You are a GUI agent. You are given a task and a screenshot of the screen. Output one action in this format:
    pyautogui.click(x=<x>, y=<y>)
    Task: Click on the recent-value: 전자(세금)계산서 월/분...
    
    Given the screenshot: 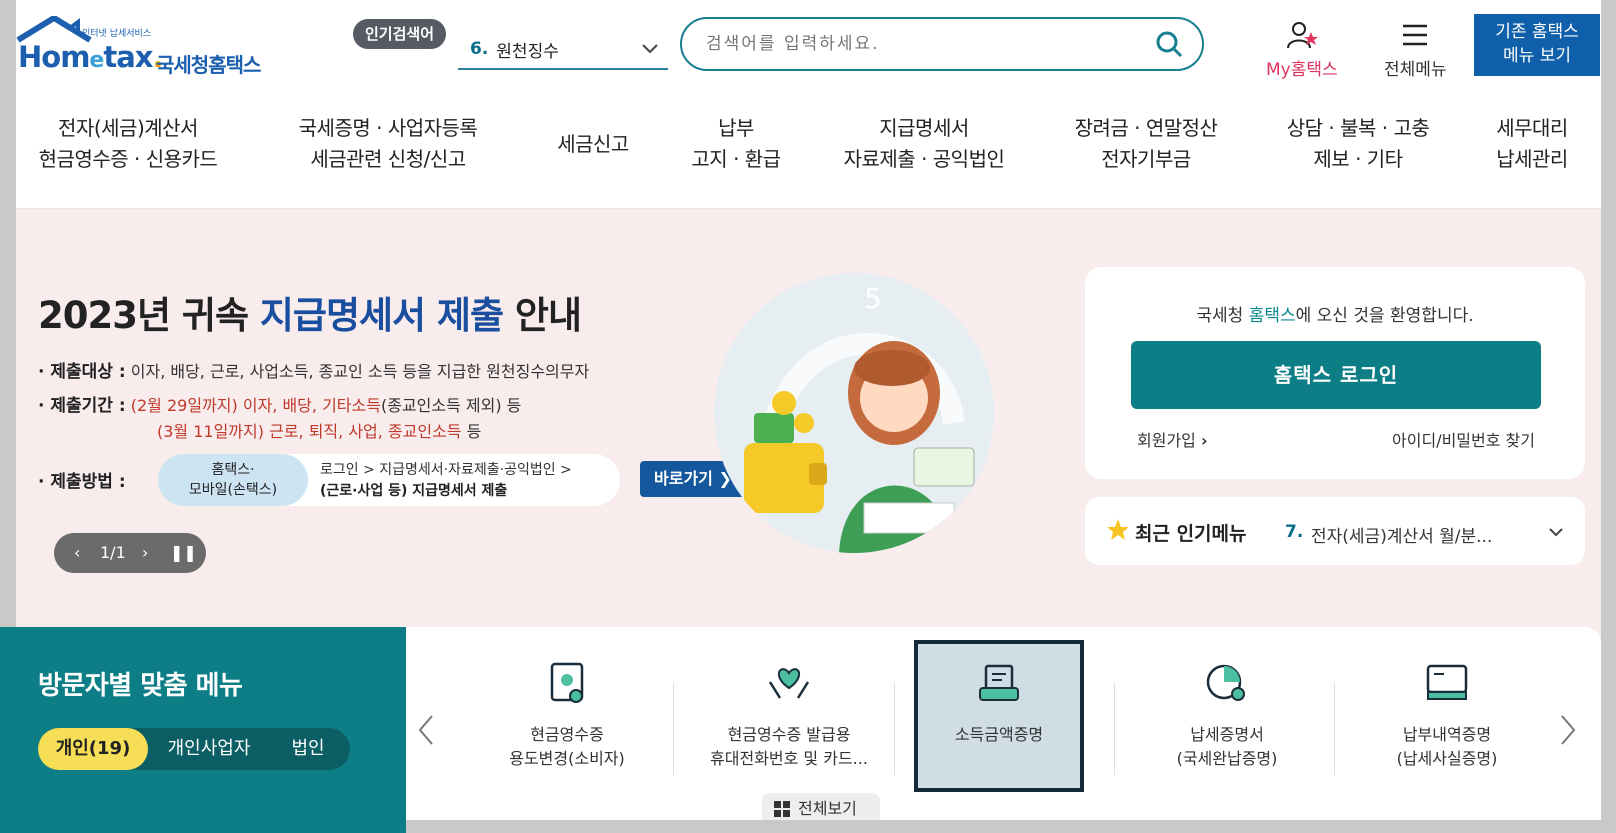 What is the action you would take?
    pyautogui.click(x=1402, y=537)
    